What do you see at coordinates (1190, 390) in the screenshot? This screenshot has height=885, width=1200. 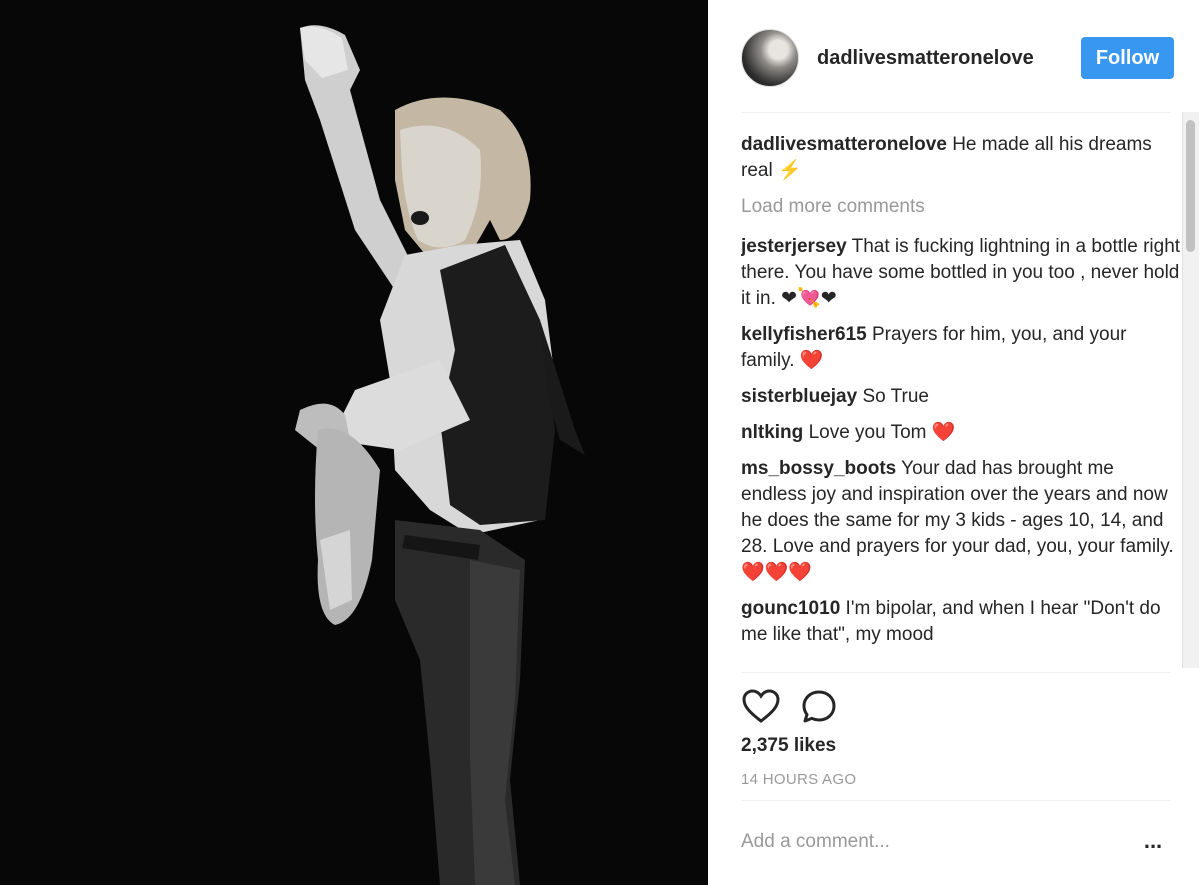 I see `comments-scrollbar` at bounding box center [1190, 390].